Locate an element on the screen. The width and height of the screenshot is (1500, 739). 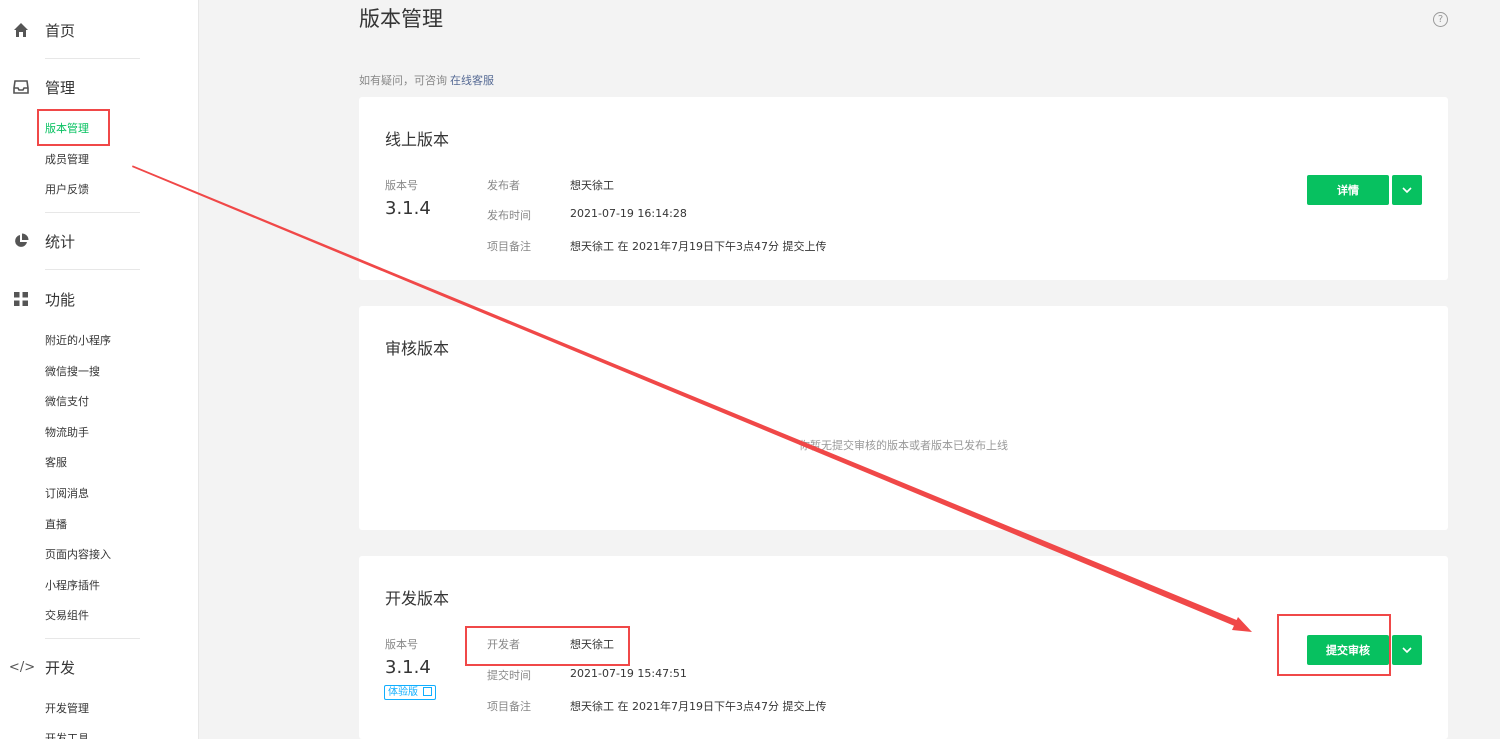
nav-stats-label: 统计 is located at coordinates (60, 241).